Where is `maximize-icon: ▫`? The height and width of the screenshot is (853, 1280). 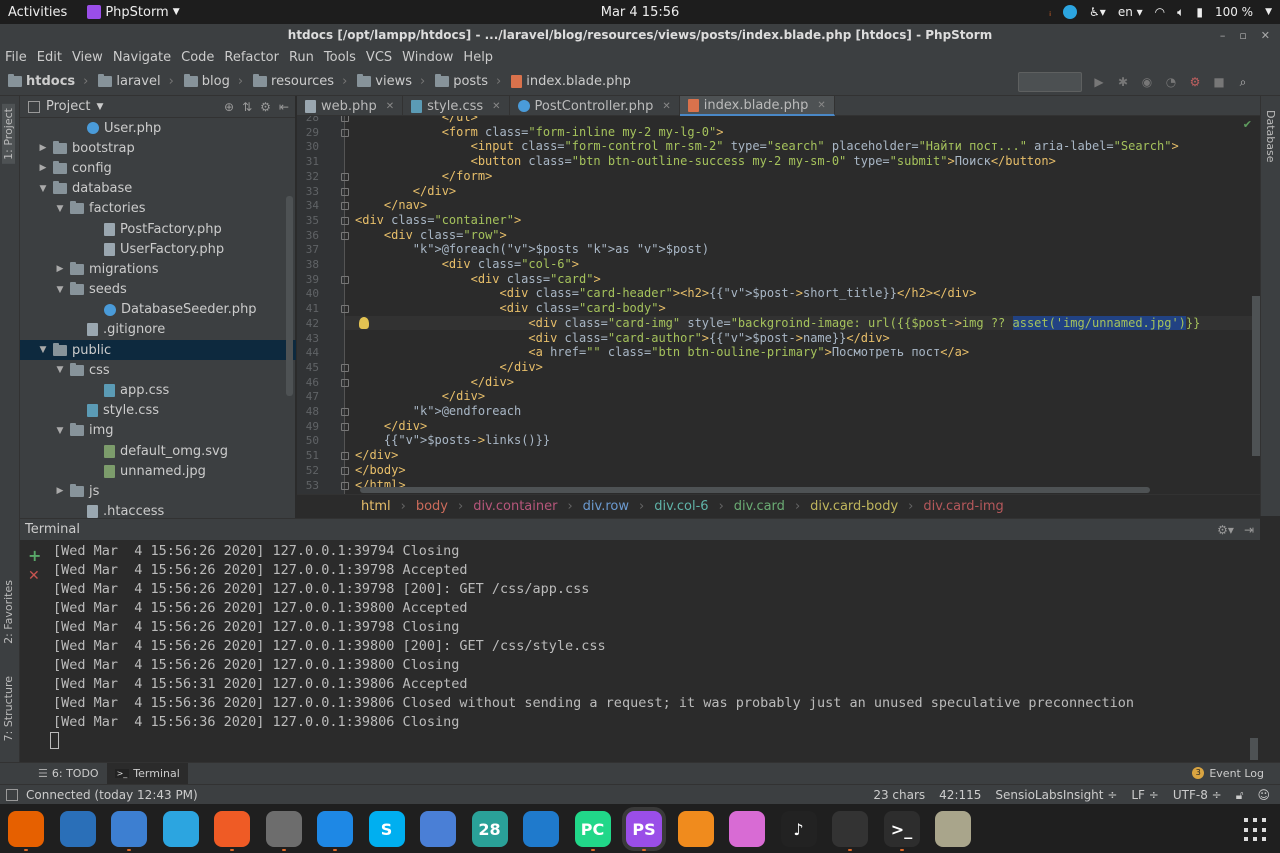 maximize-icon: ▫ is located at coordinates (1242, 35).